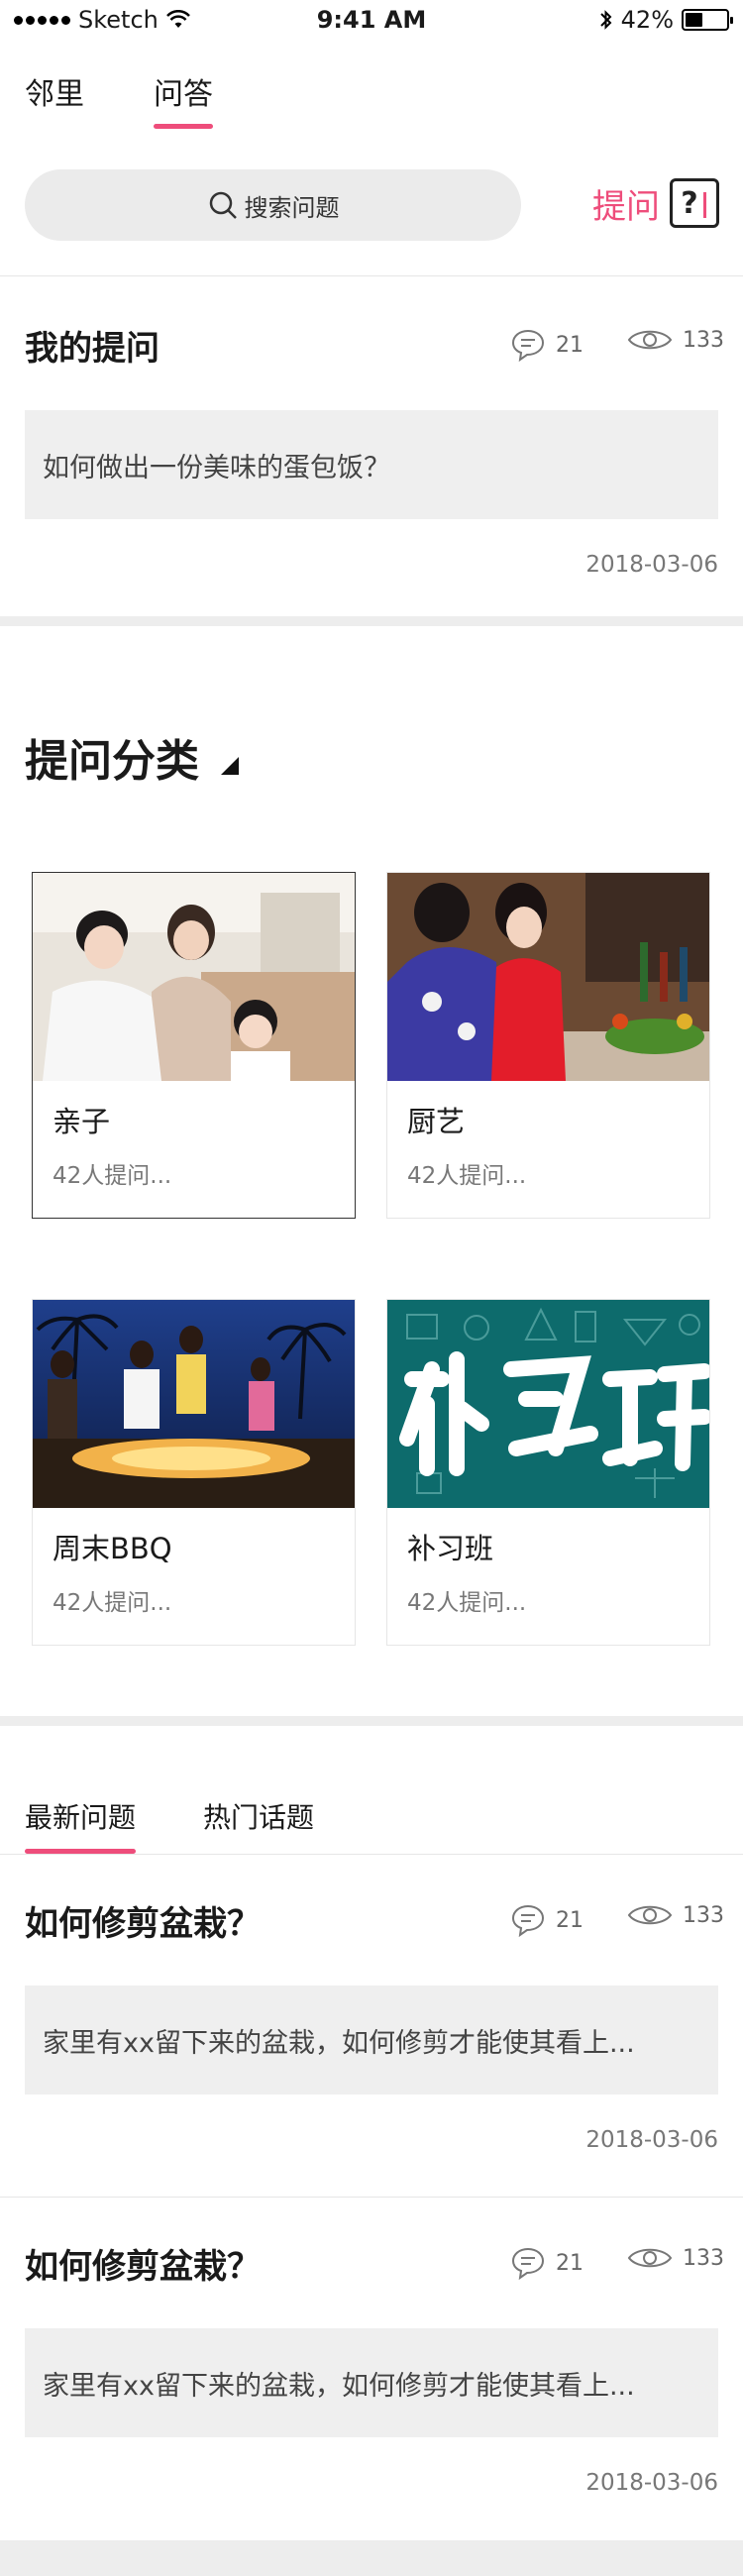  What do you see at coordinates (292, 207) in the screenshot?
I see `search-placeholder: 搜索问题` at bounding box center [292, 207].